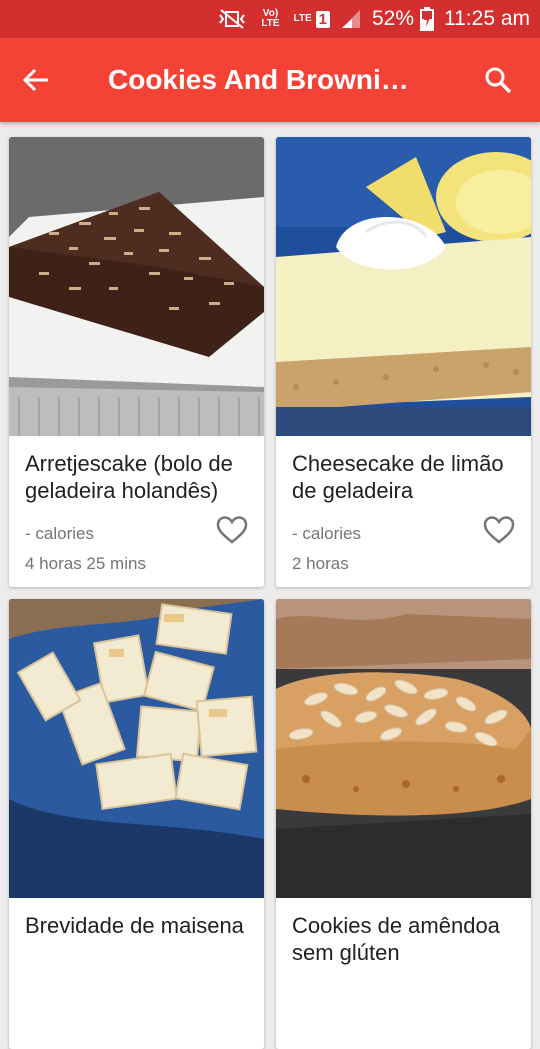  Describe the element at coordinates (351, 19) in the screenshot. I see `cell-signal-icon` at that location.